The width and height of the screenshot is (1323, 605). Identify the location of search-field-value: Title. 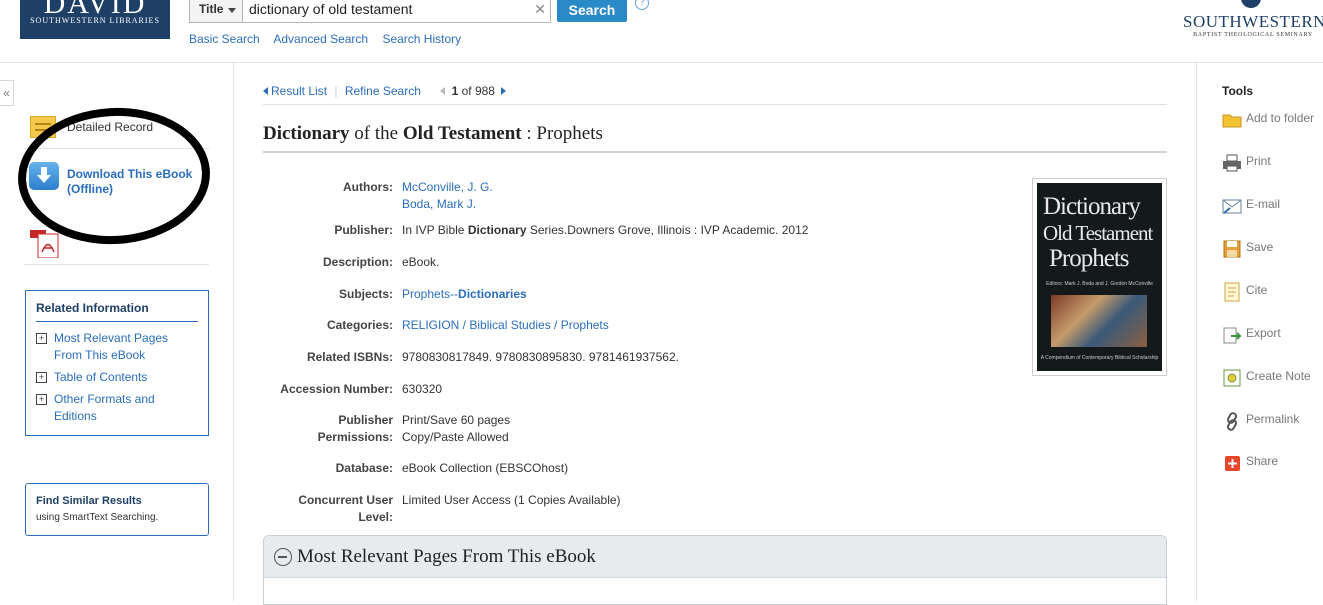
(211, 9).